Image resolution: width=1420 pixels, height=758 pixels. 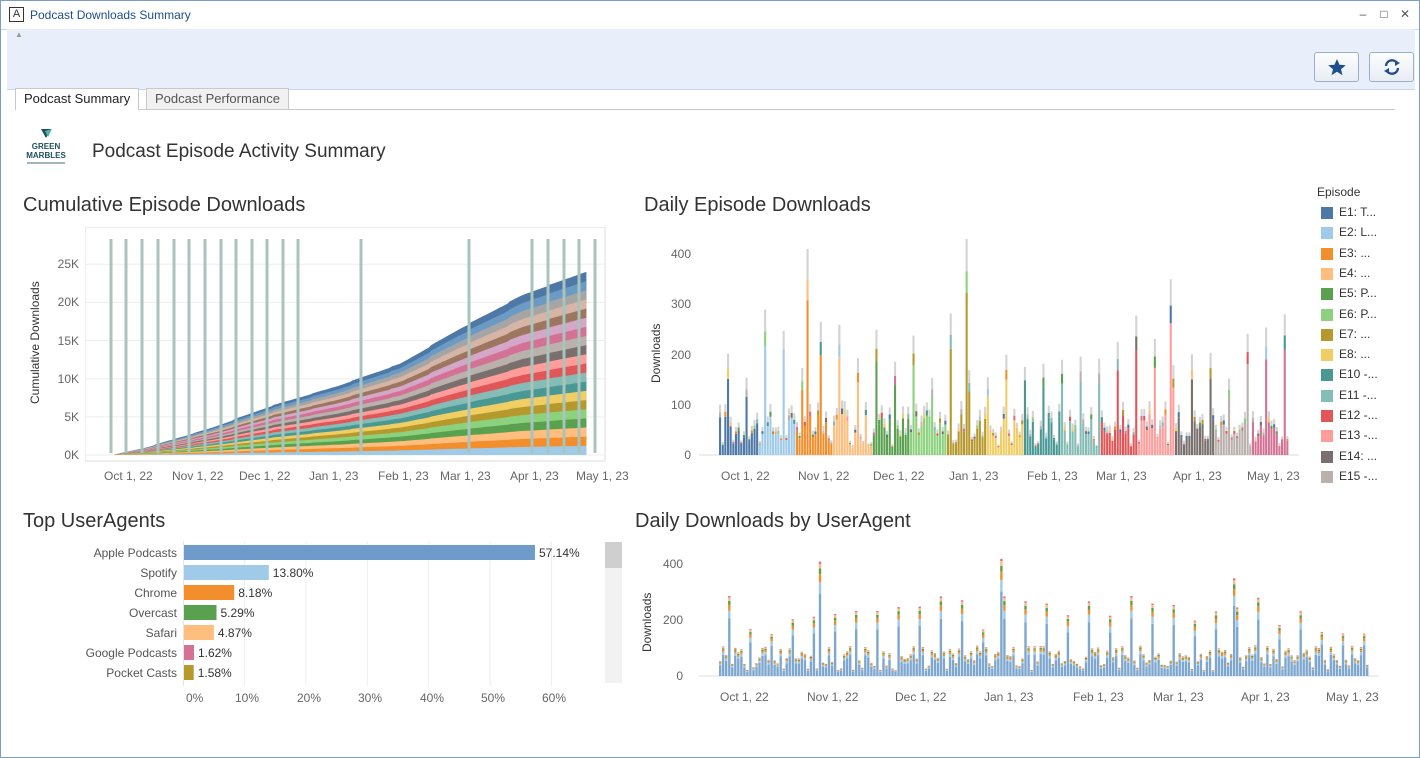 I want to click on close-icon: ✕, so click(x=1405, y=14).